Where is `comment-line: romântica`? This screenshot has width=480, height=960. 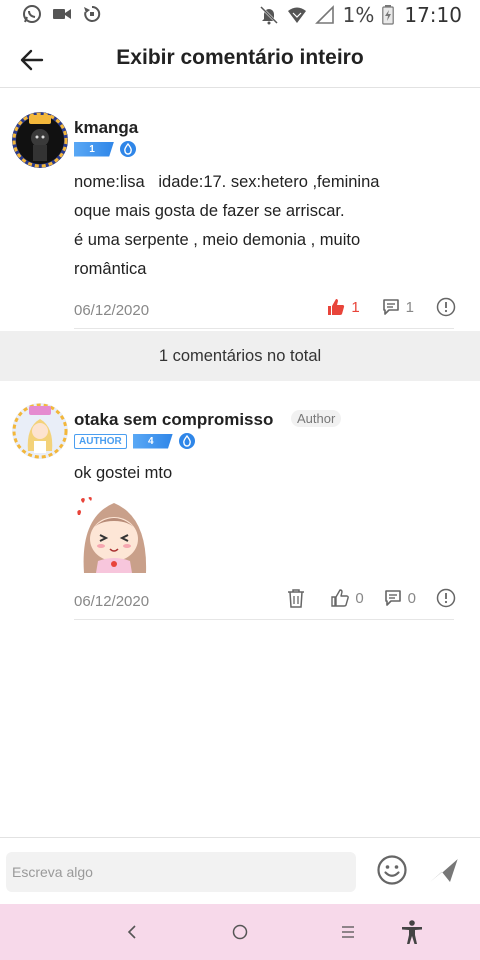 comment-line: romântica is located at coordinates (110, 269).